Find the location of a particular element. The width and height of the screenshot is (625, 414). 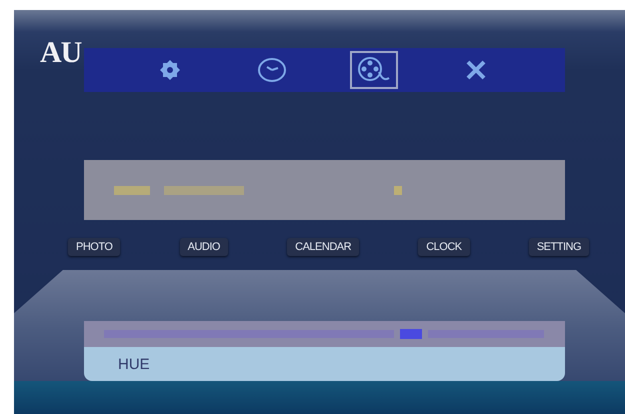

logo: AU is located at coordinates (61, 53).